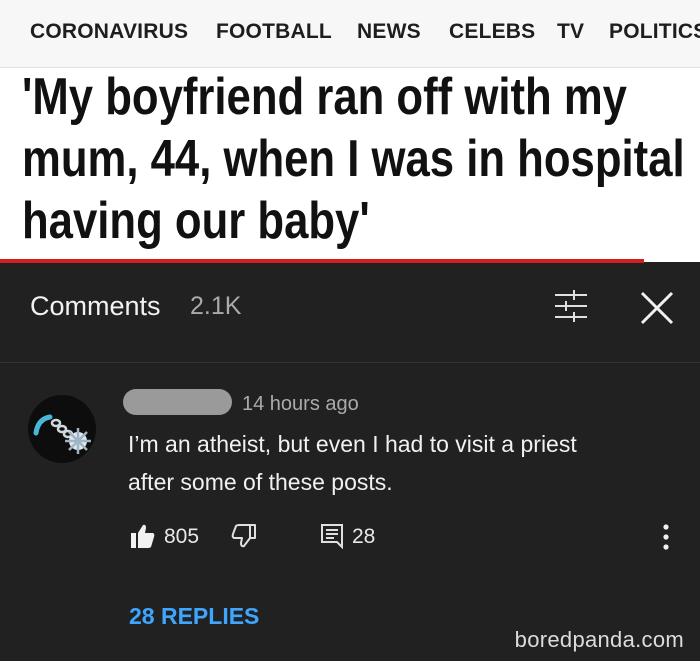 This screenshot has height=661, width=700. I want to click on nav-item-news: NEWS, so click(389, 32).